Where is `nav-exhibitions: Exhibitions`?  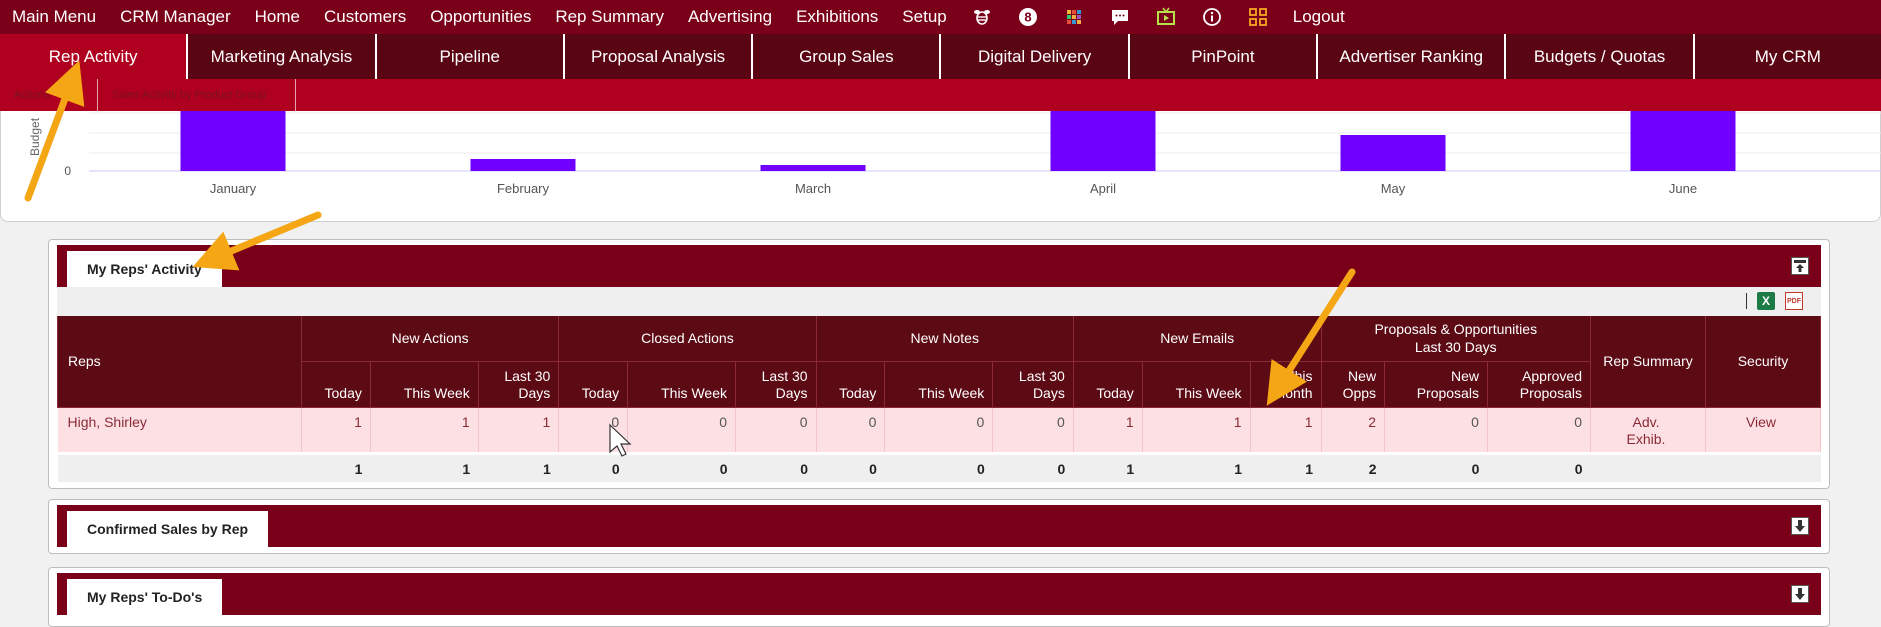 nav-exhibitions: Exhibitions is located at coordinates (837, 17).